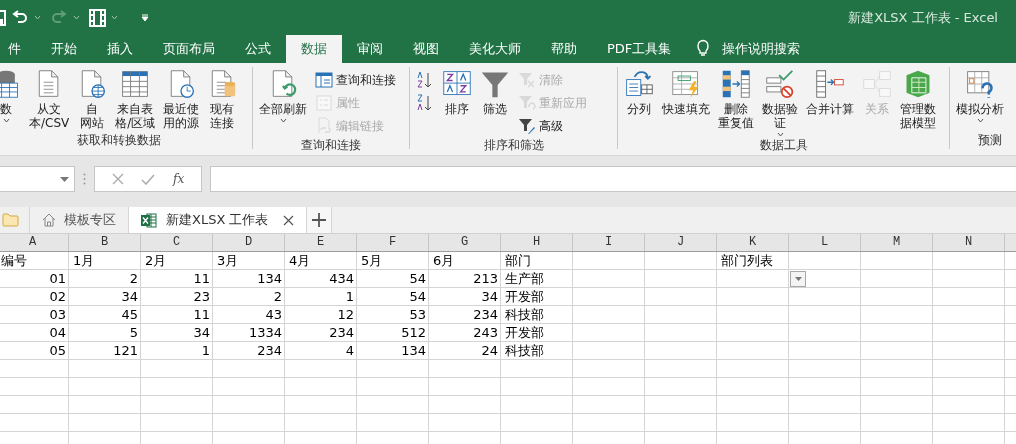 This screenshot has height=444, width=1016. What do you see at coordinates (425, 80) in the screenshot?
I see `az-icon` at bounding box center [425, 80].